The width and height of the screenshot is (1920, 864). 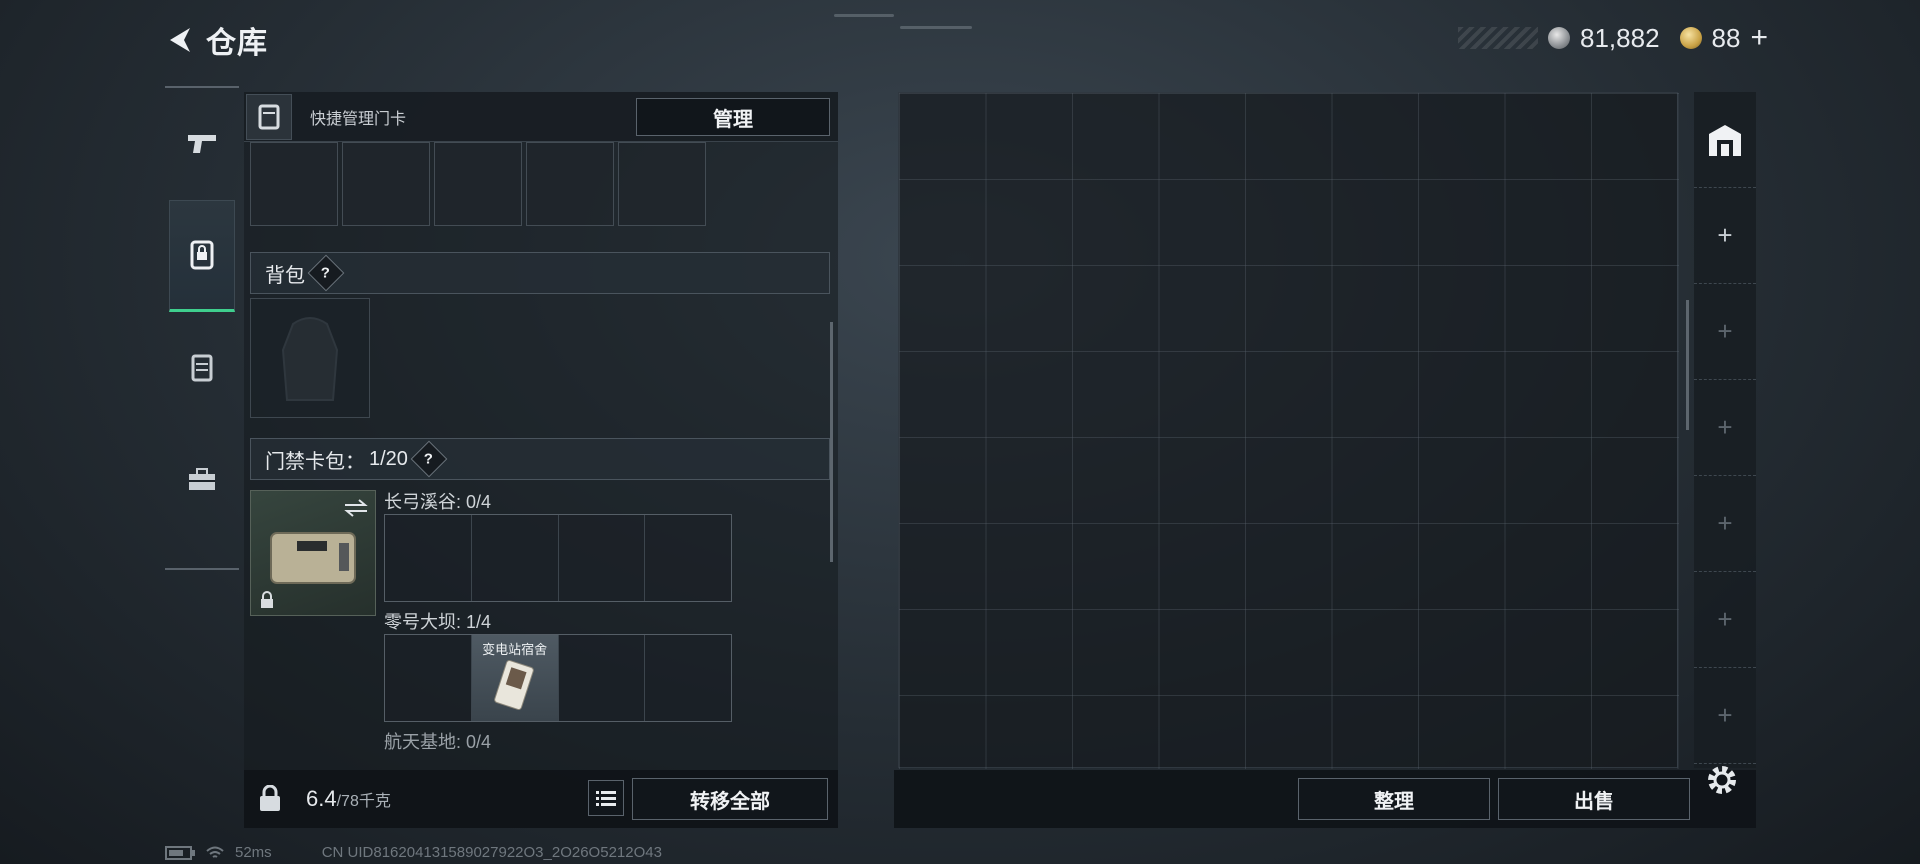 What do you see at coordinates (541, 799) in the screenshot?
I see `inventory-footer: 6.4/78千克 转移全部` at bounding box center [541, 799].